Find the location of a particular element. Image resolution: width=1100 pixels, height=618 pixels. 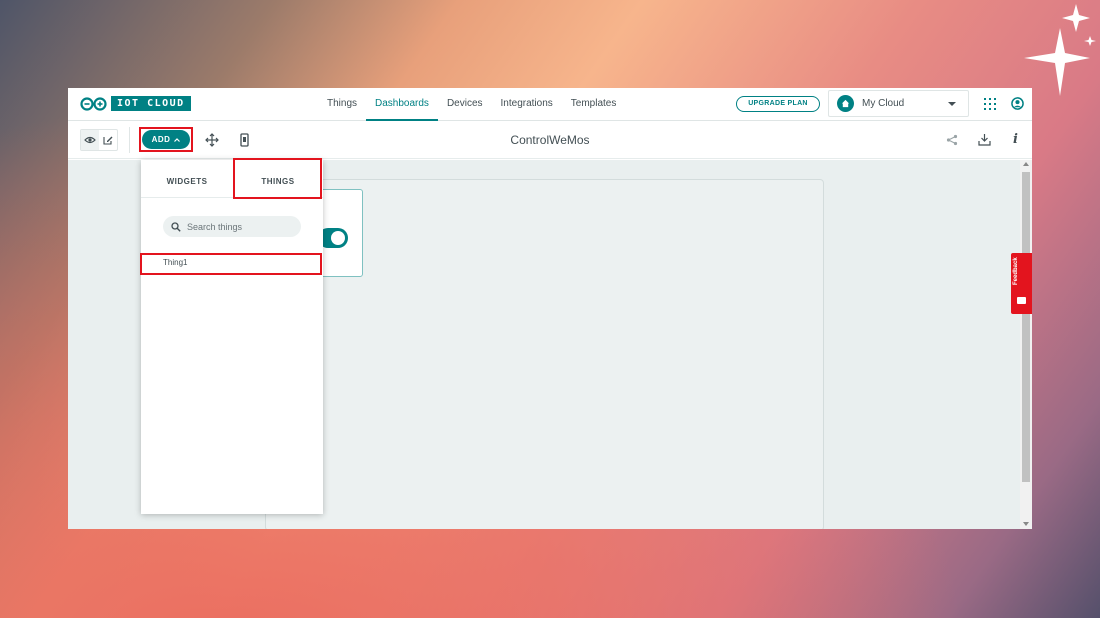

nav-devices: Devices is located at coordinates (465, 104).